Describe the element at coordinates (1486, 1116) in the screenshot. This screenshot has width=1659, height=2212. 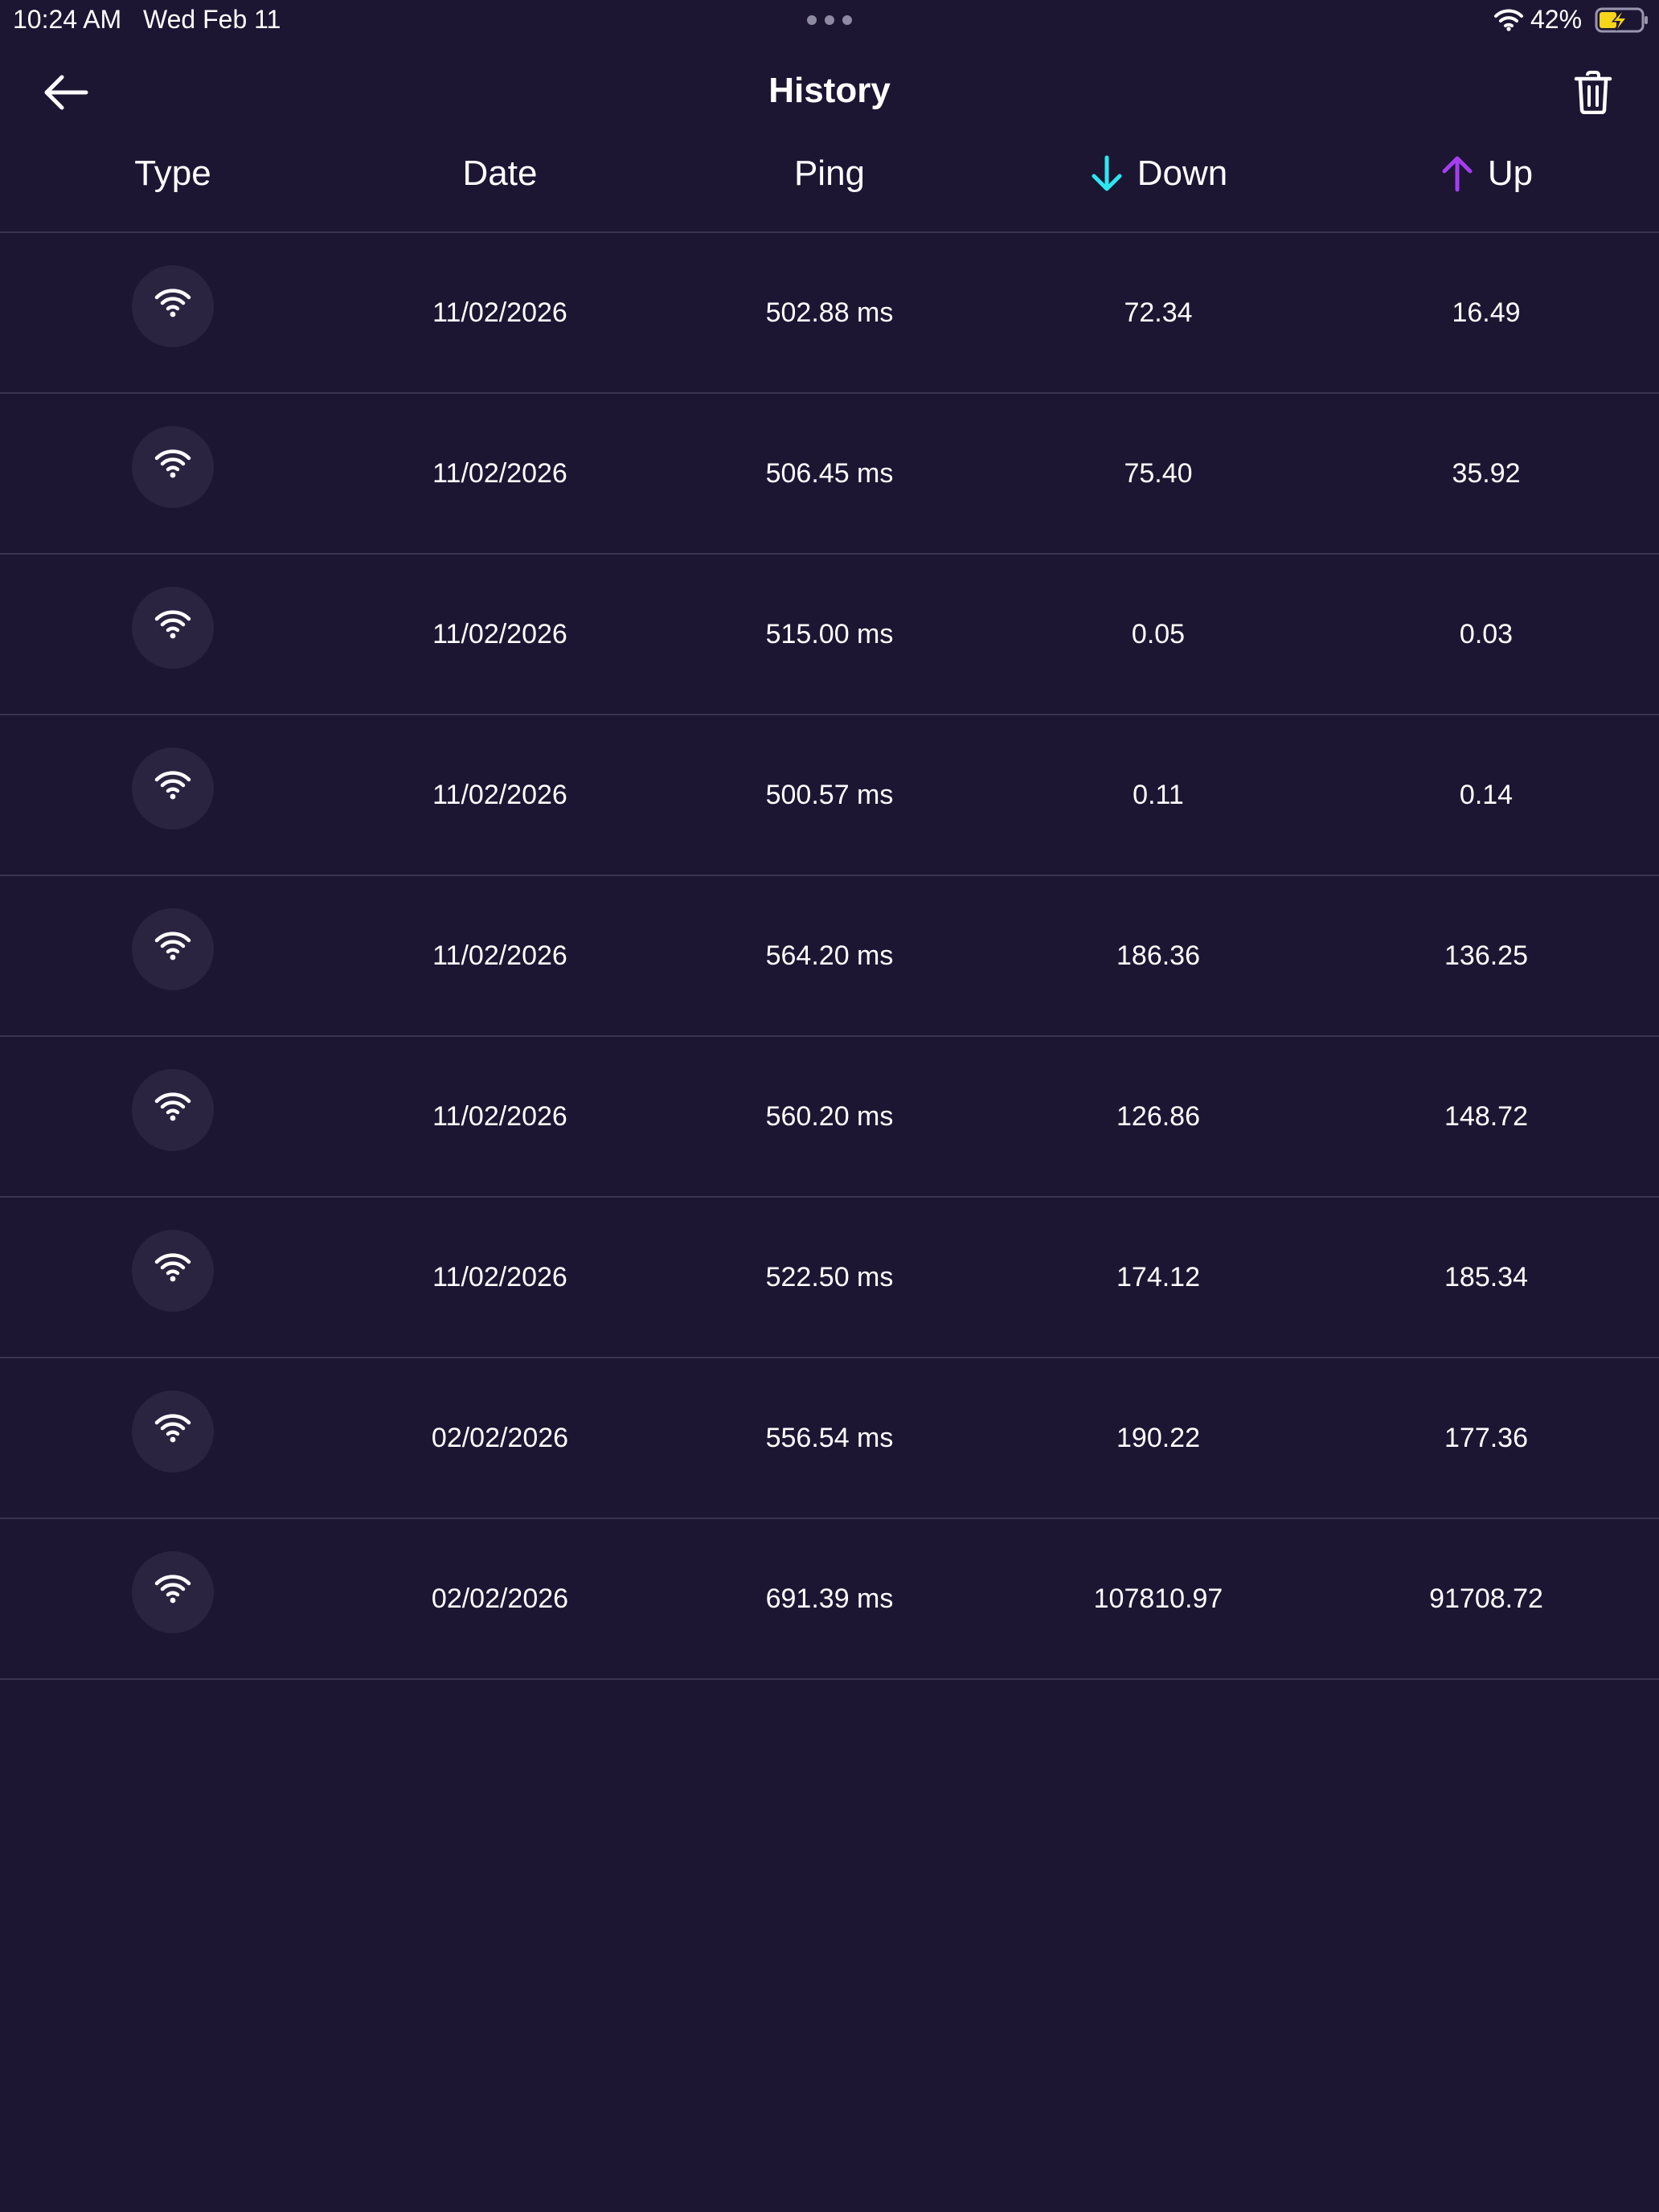
I see `upload-cell: 148.72` at that location.